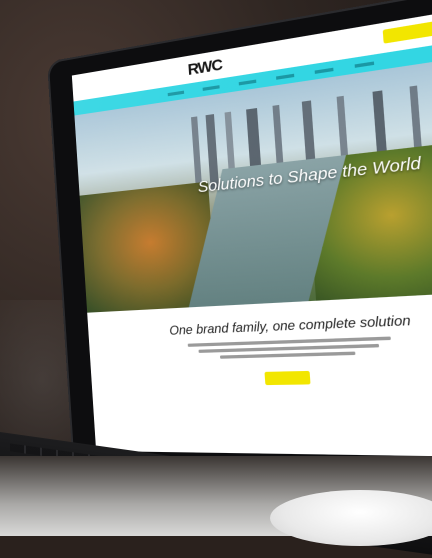  Describe the element at coordinates (407, 32) in the screenshot. I see `header-cta-button` at that location.